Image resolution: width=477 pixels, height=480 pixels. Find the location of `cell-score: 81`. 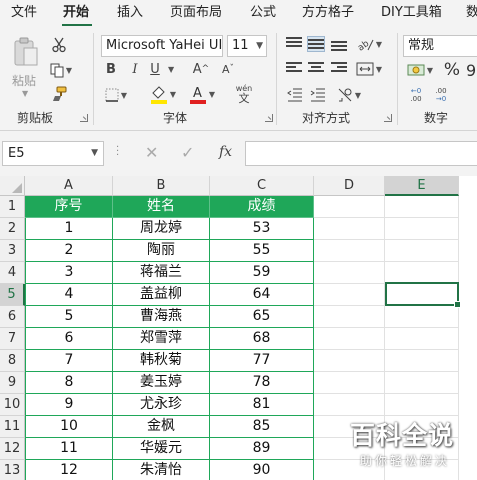

cell-score: 81 is located at coordinates (262, 405).